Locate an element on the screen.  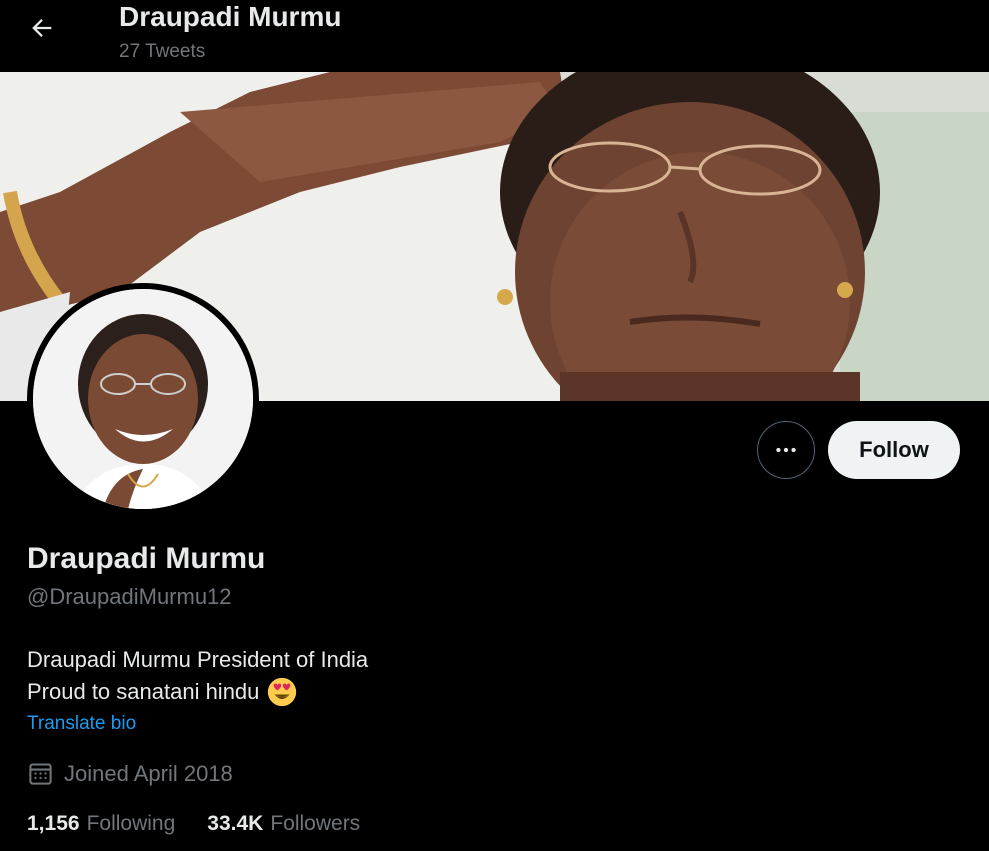
more-horizontal-icon is located at coordinates (786, 450).